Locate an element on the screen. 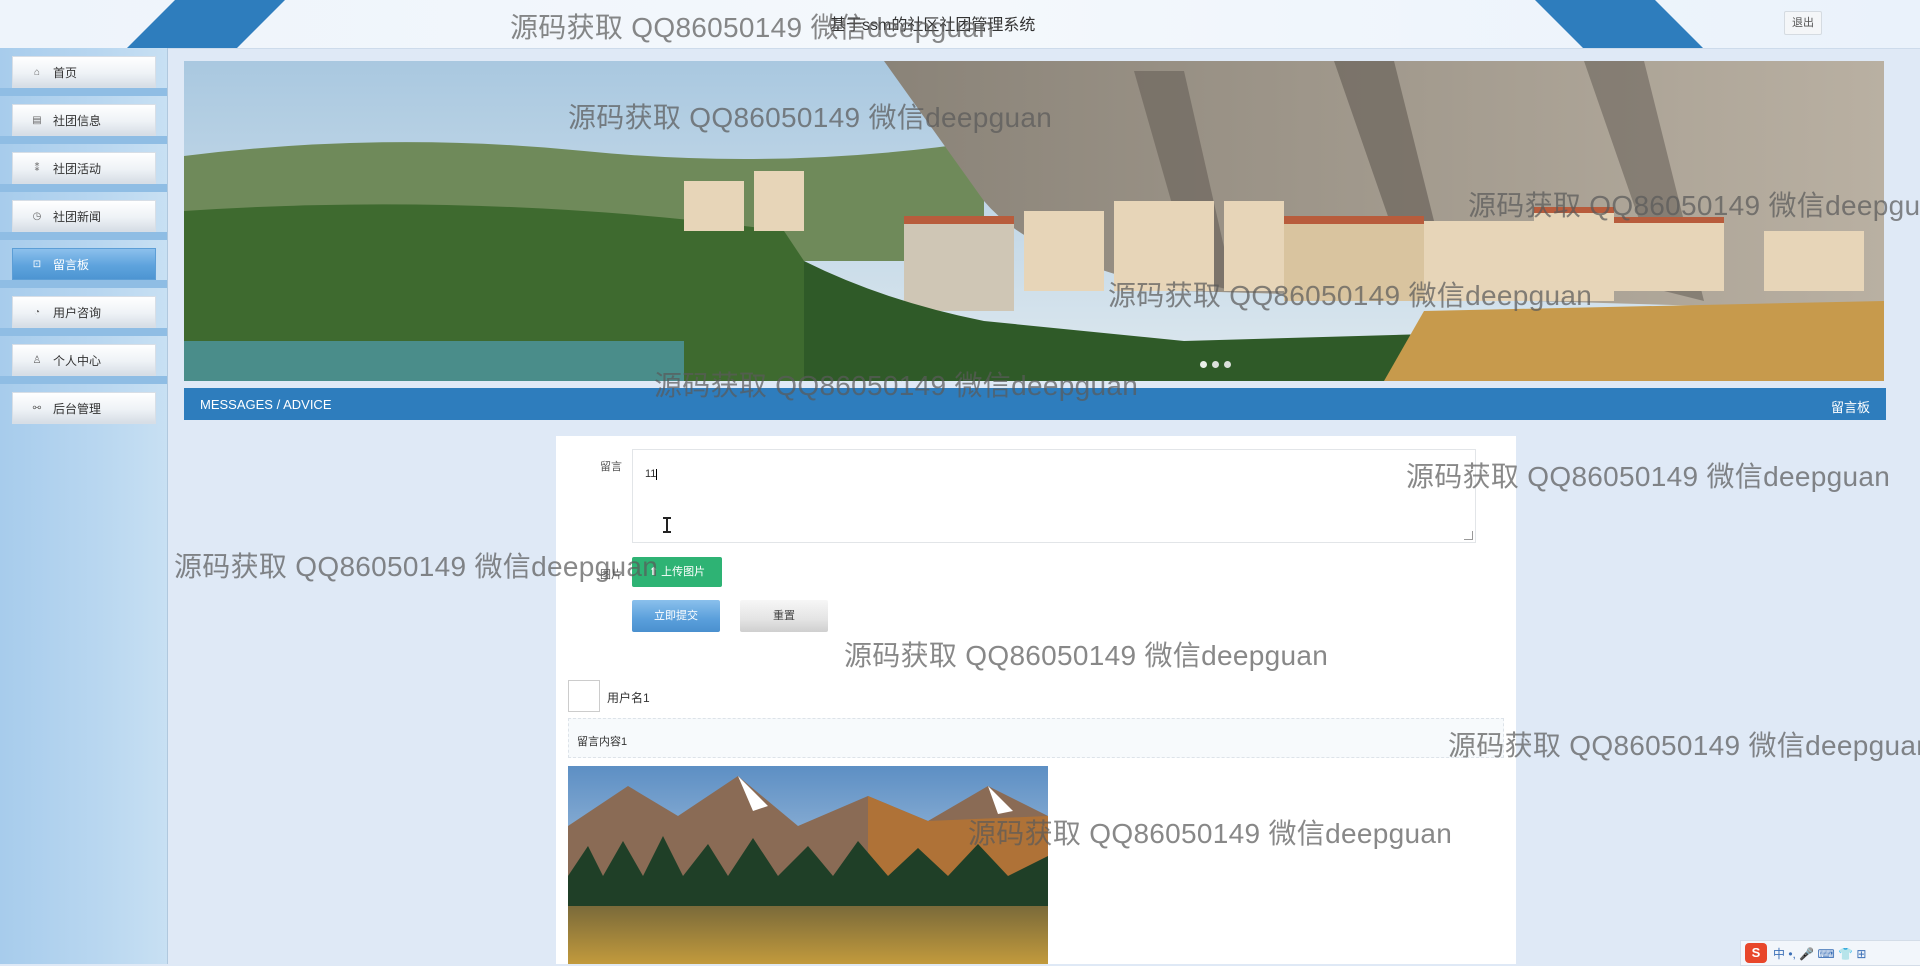  sidebar-item-club-info: ▤ 社团信息 is located at coordinates (84, 120).